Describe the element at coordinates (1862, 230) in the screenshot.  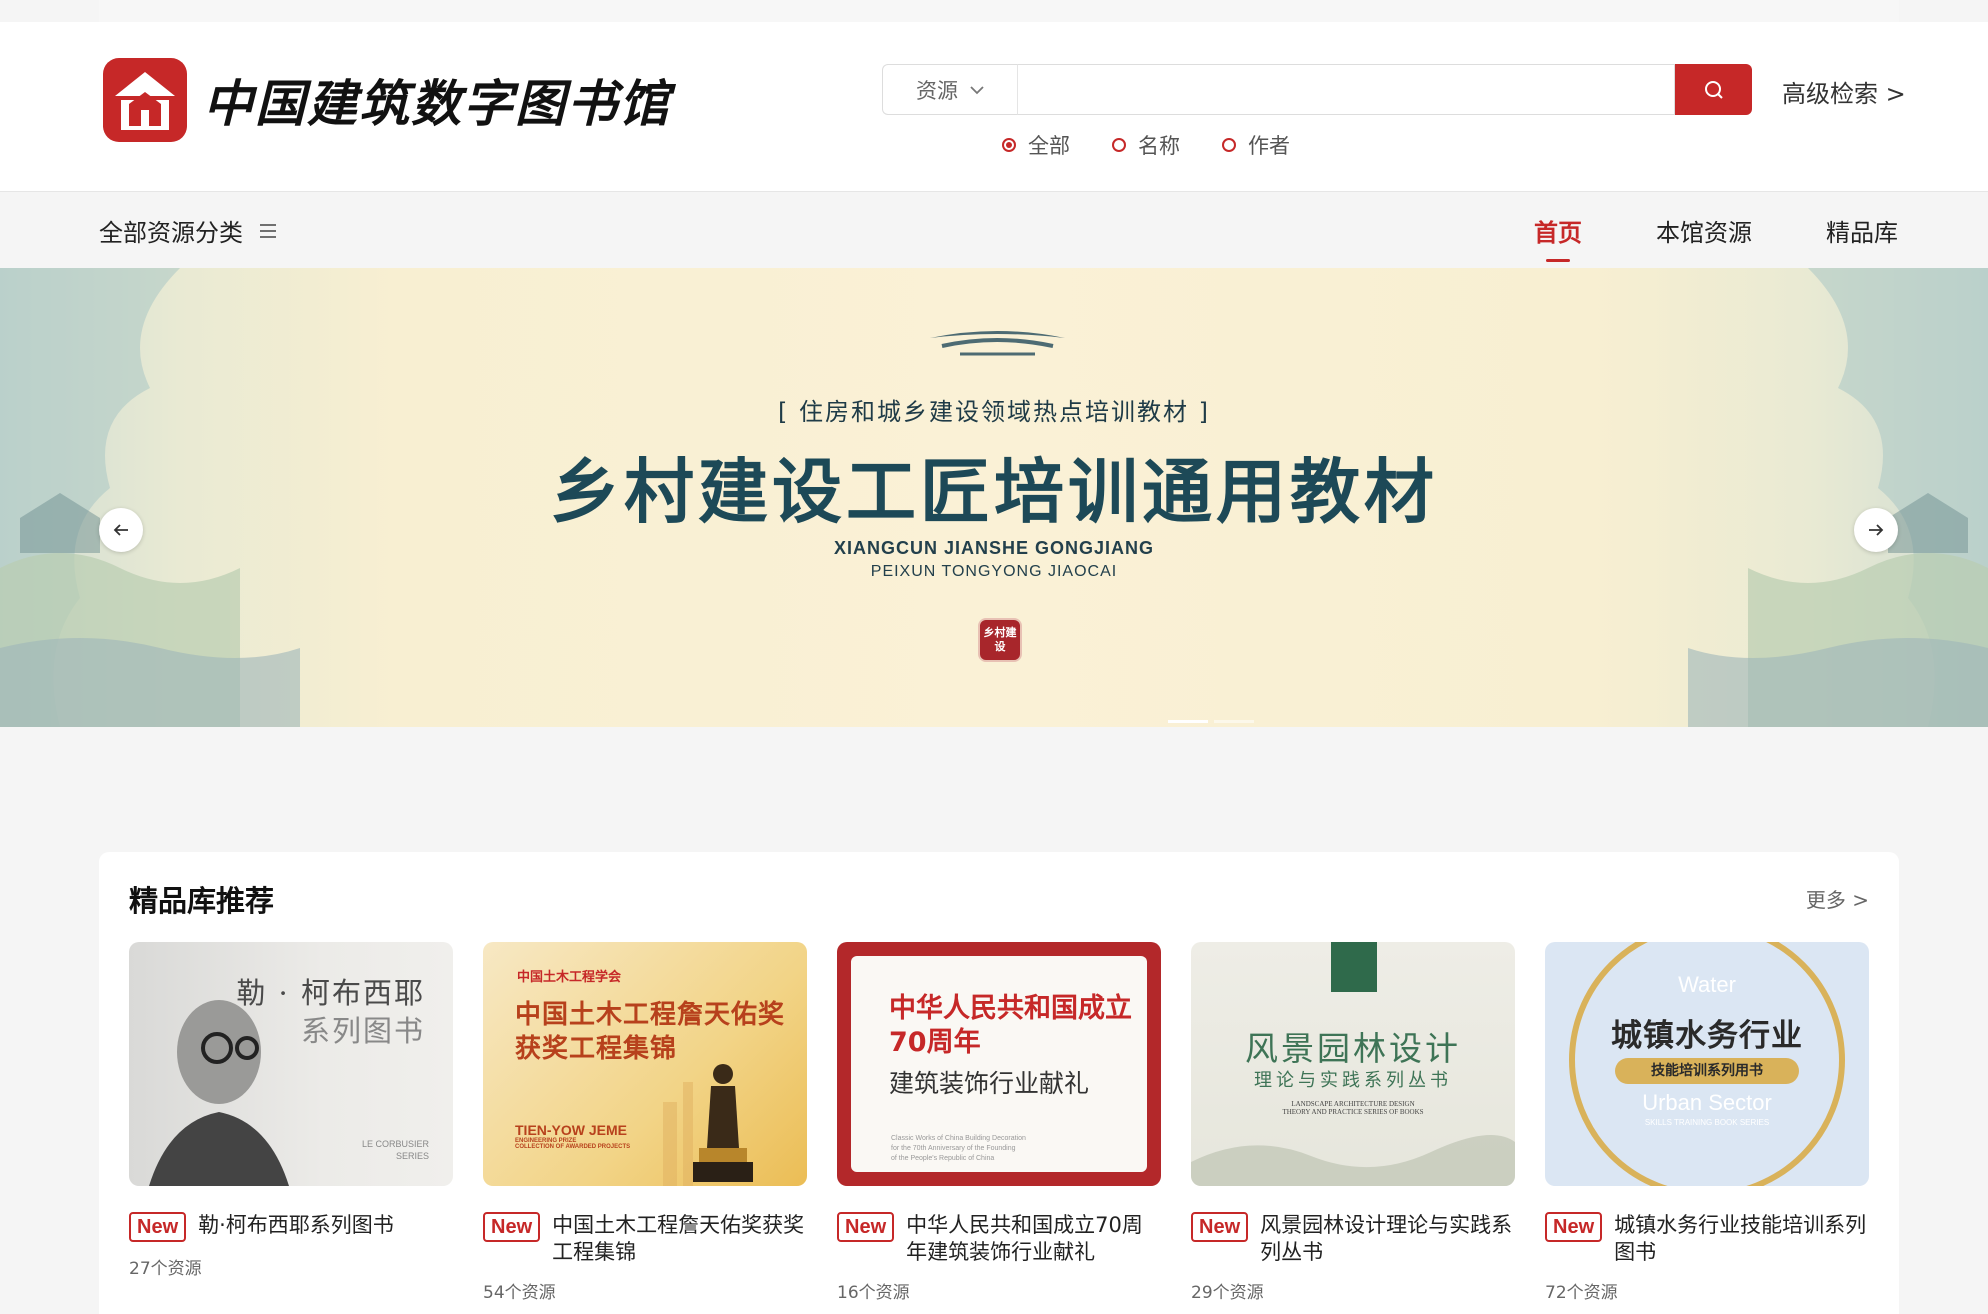
I see `nav-premium: 精品库` at that location.